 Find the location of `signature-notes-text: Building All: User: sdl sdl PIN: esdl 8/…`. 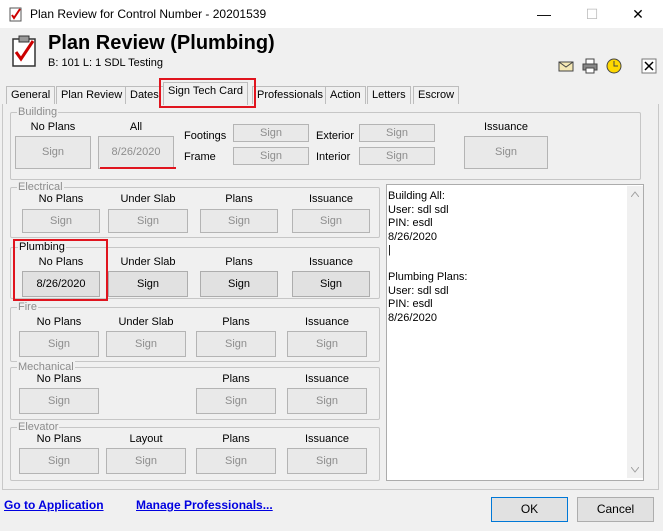

signature-notes-text: Building All: User: sdl sdl PIN: esdl 8/… is located at coordinates (428, 257).